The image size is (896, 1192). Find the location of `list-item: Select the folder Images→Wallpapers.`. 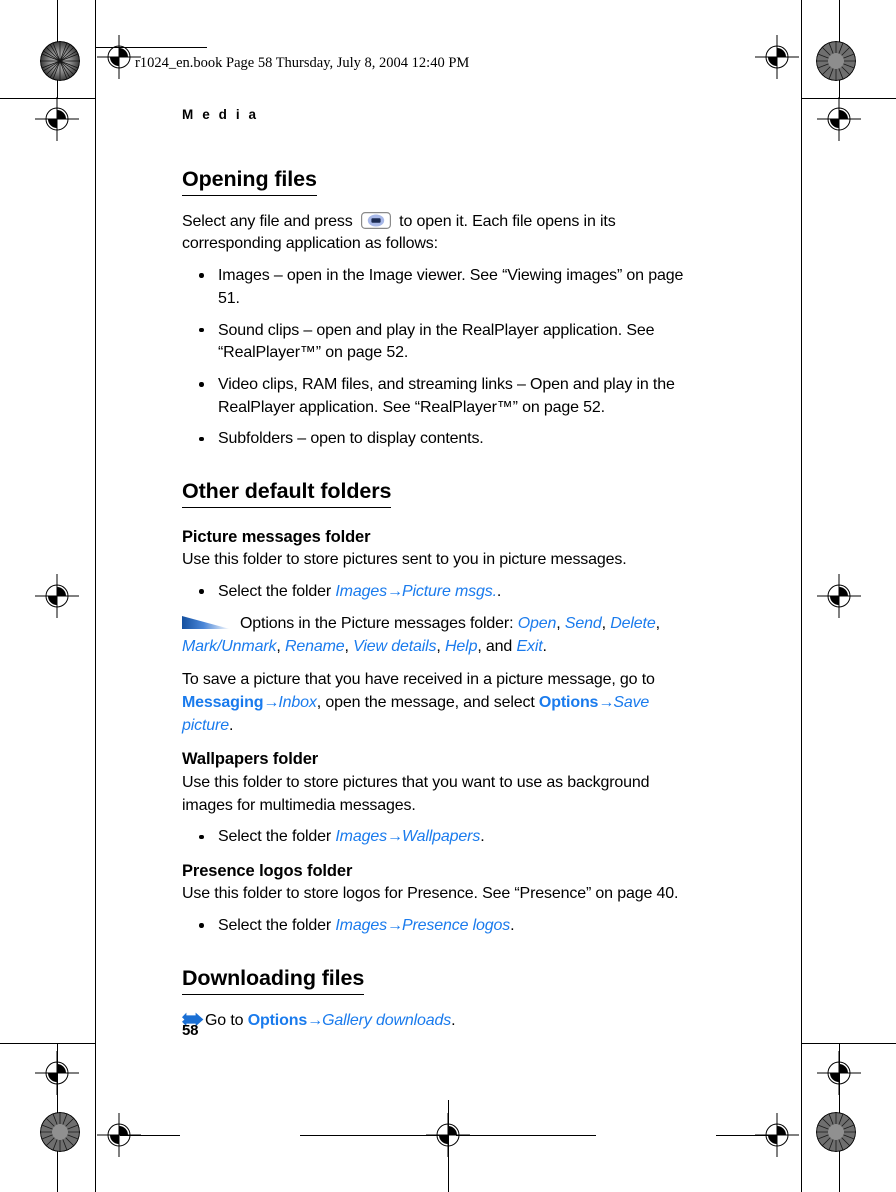

list-item: Select the folder Images→Wallpapers. is located at coordinates (442, 837).